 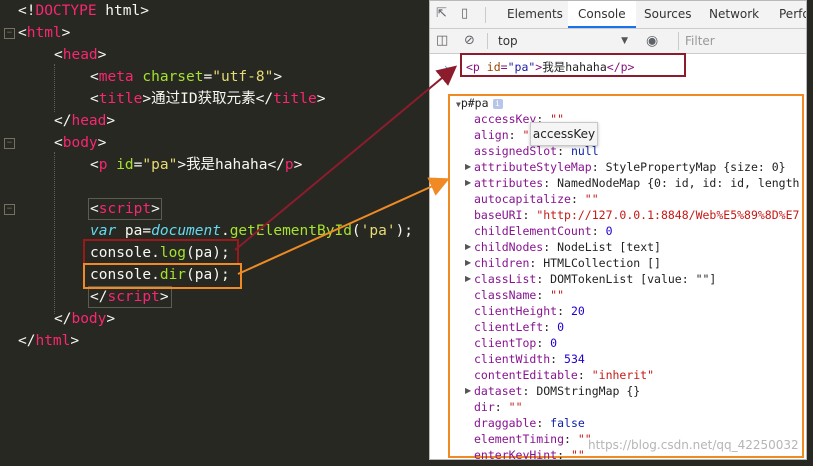 What do you see at coordinates (442, 41) in the screenshot?
I see `sidebar-toggle-icon: ◫` at bounding box center [442, 41].